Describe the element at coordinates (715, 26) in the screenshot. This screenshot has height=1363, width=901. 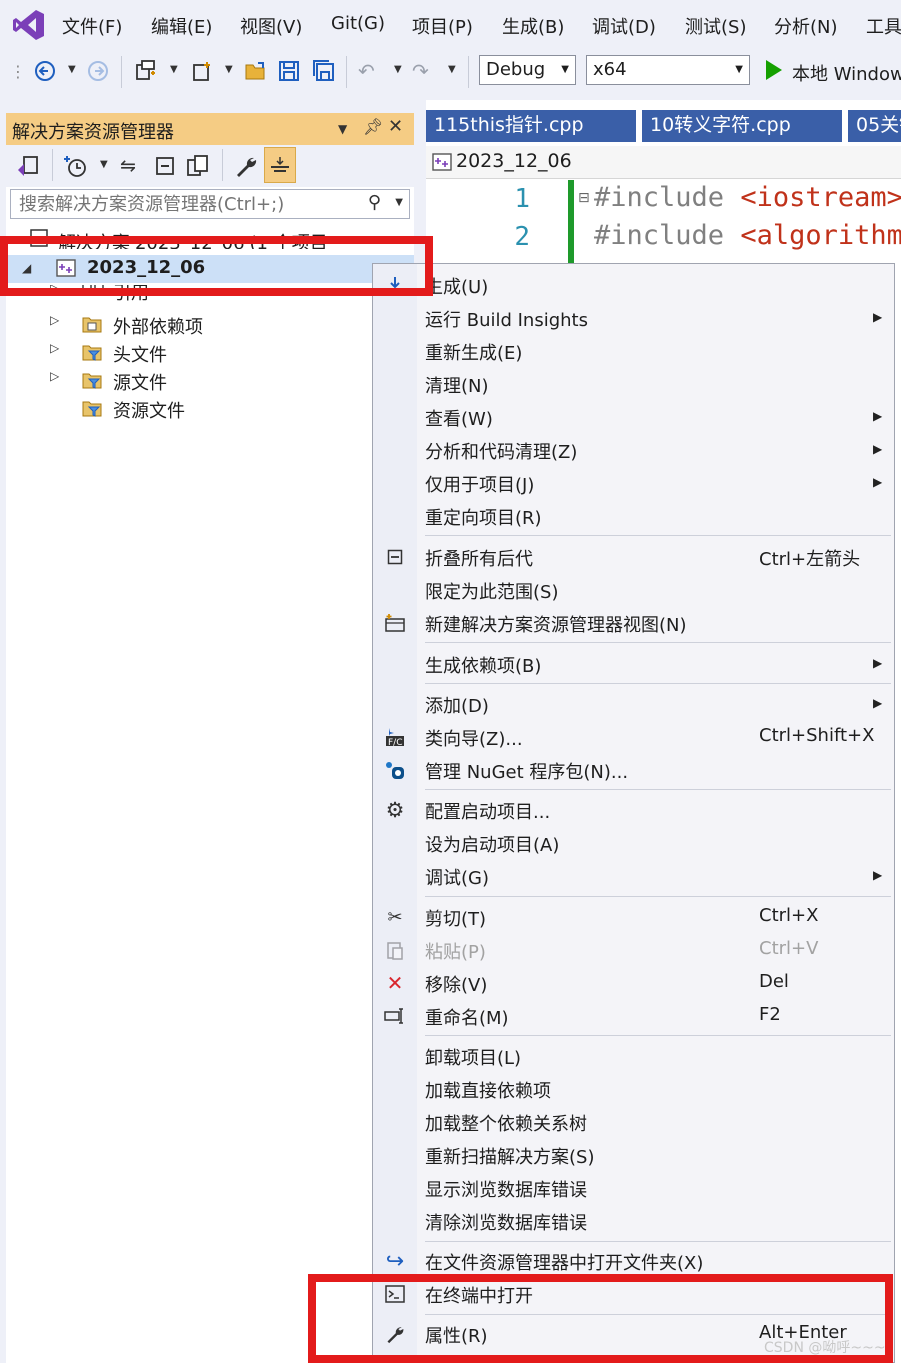
I see `menu-test: 测试(S)` at that location.